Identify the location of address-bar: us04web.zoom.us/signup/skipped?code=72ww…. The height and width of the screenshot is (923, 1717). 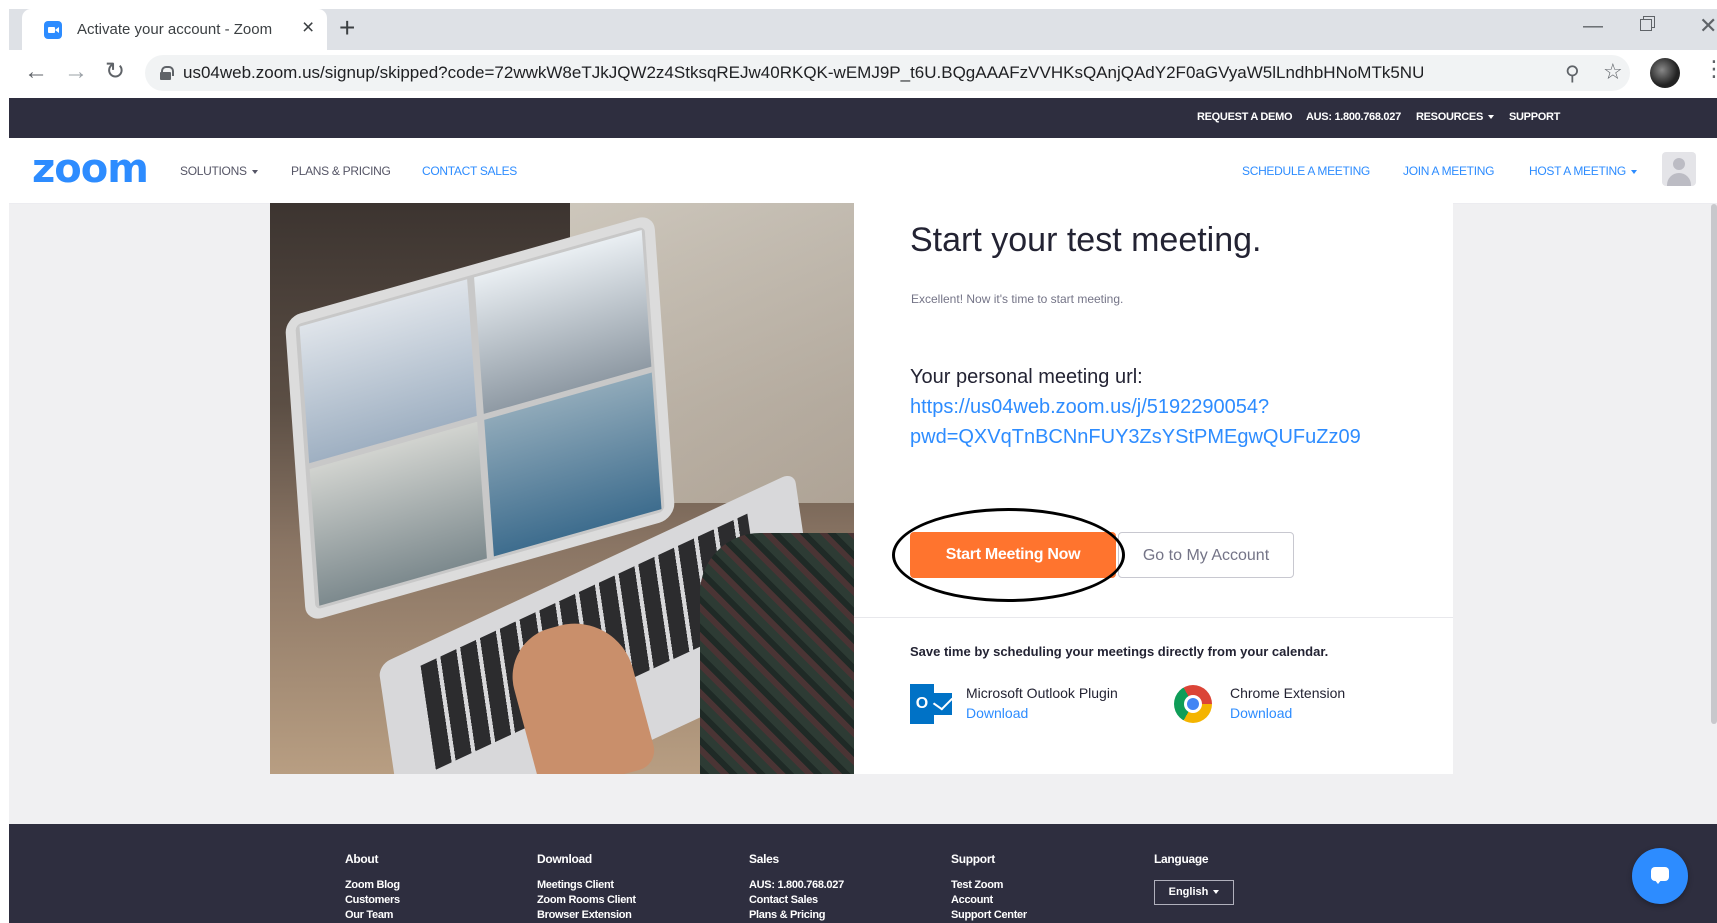
(887, 73).